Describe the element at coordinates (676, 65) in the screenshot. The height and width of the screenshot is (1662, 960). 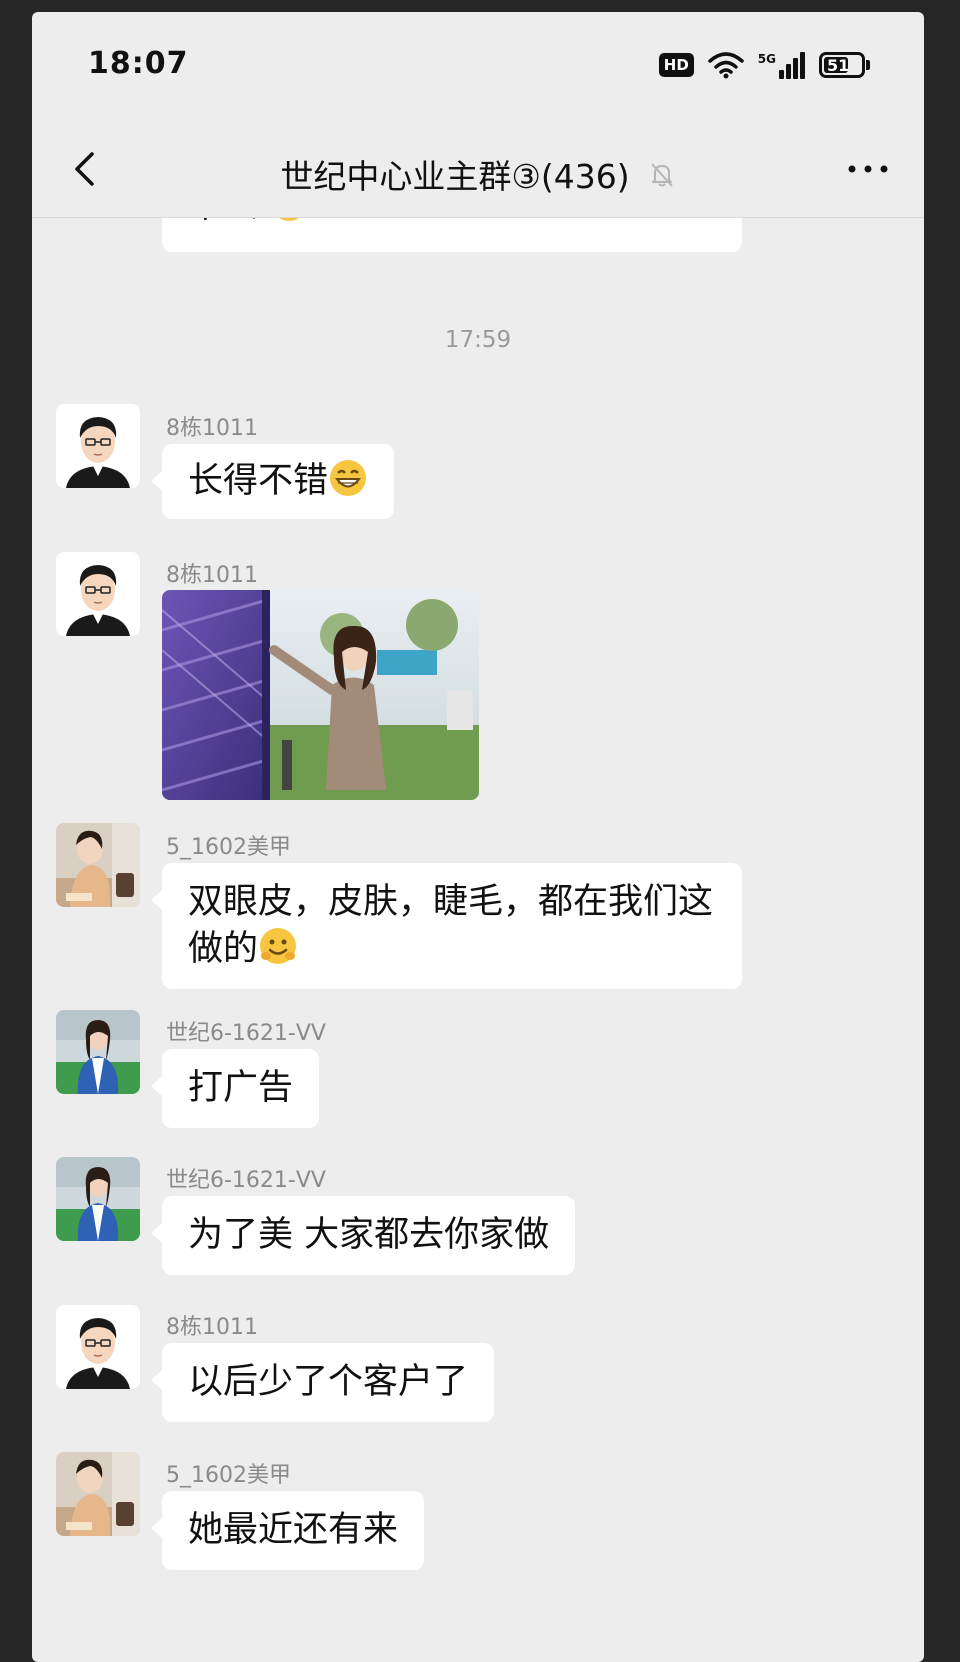
I see `hd-icon: HD` at that location.